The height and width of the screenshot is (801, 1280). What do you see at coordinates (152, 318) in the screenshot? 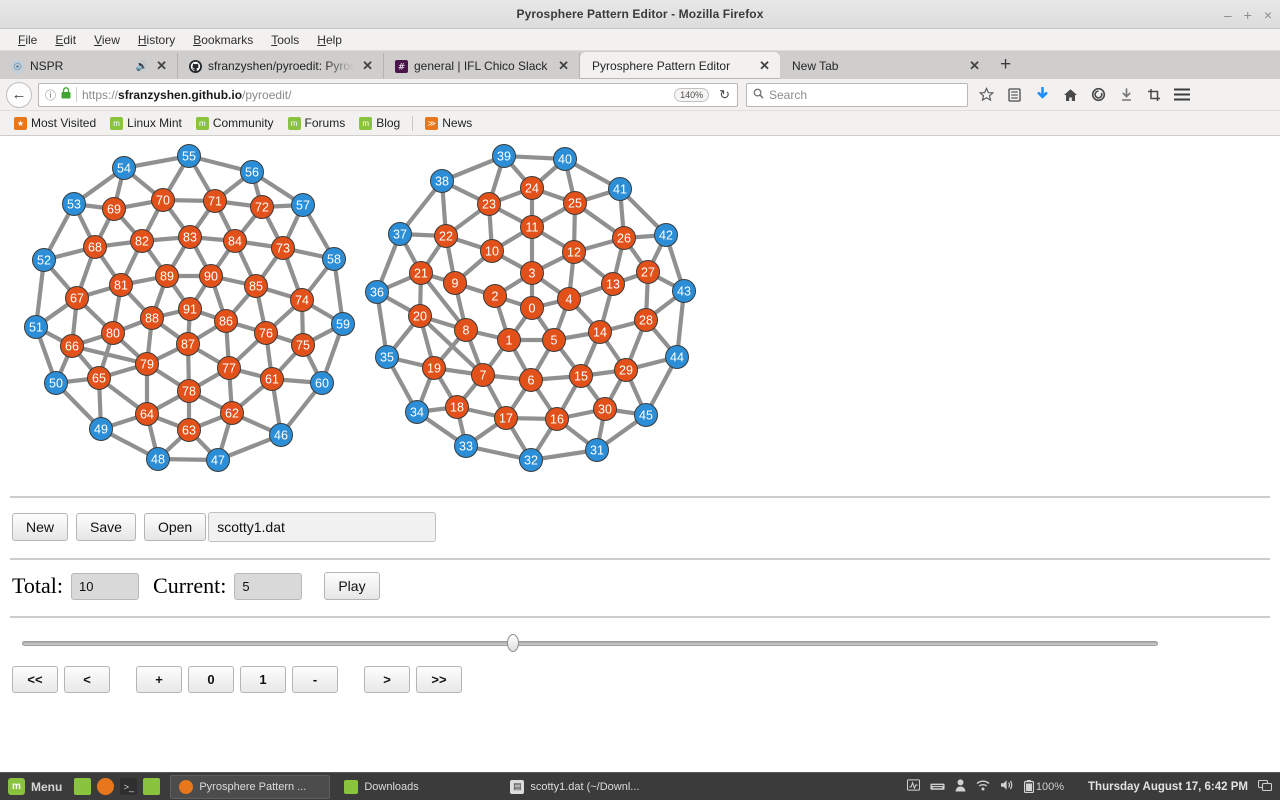
I see `graph-node-88: 88` at bounding box center [152, 318].